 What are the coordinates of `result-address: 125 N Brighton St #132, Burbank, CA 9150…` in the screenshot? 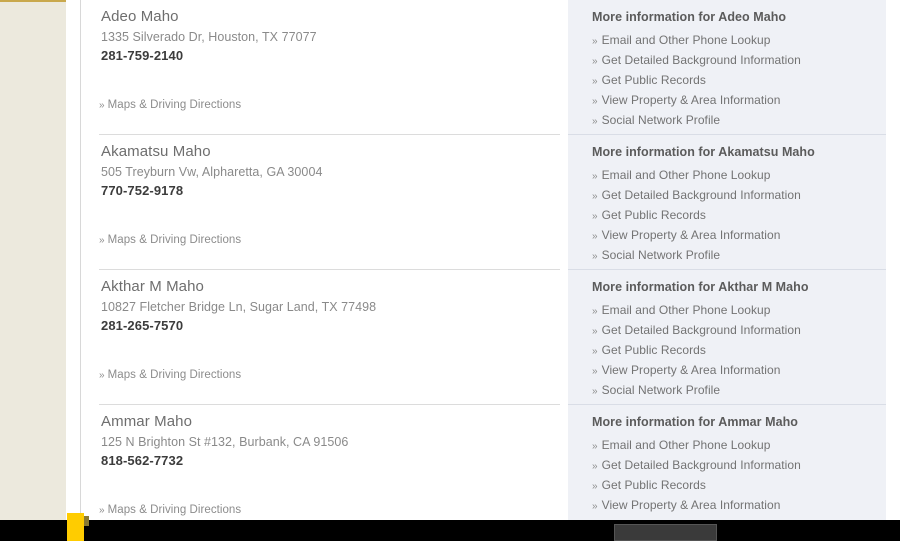 It's located at (225, 442).